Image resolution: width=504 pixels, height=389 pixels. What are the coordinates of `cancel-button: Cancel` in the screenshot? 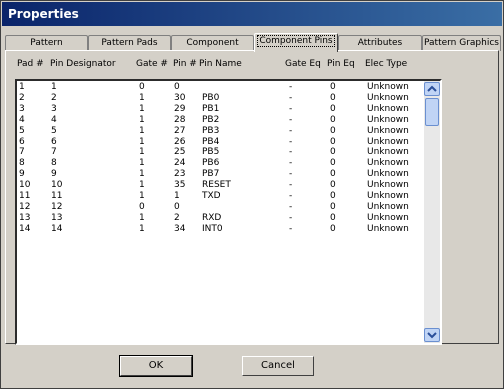 It's located at (278, 366).